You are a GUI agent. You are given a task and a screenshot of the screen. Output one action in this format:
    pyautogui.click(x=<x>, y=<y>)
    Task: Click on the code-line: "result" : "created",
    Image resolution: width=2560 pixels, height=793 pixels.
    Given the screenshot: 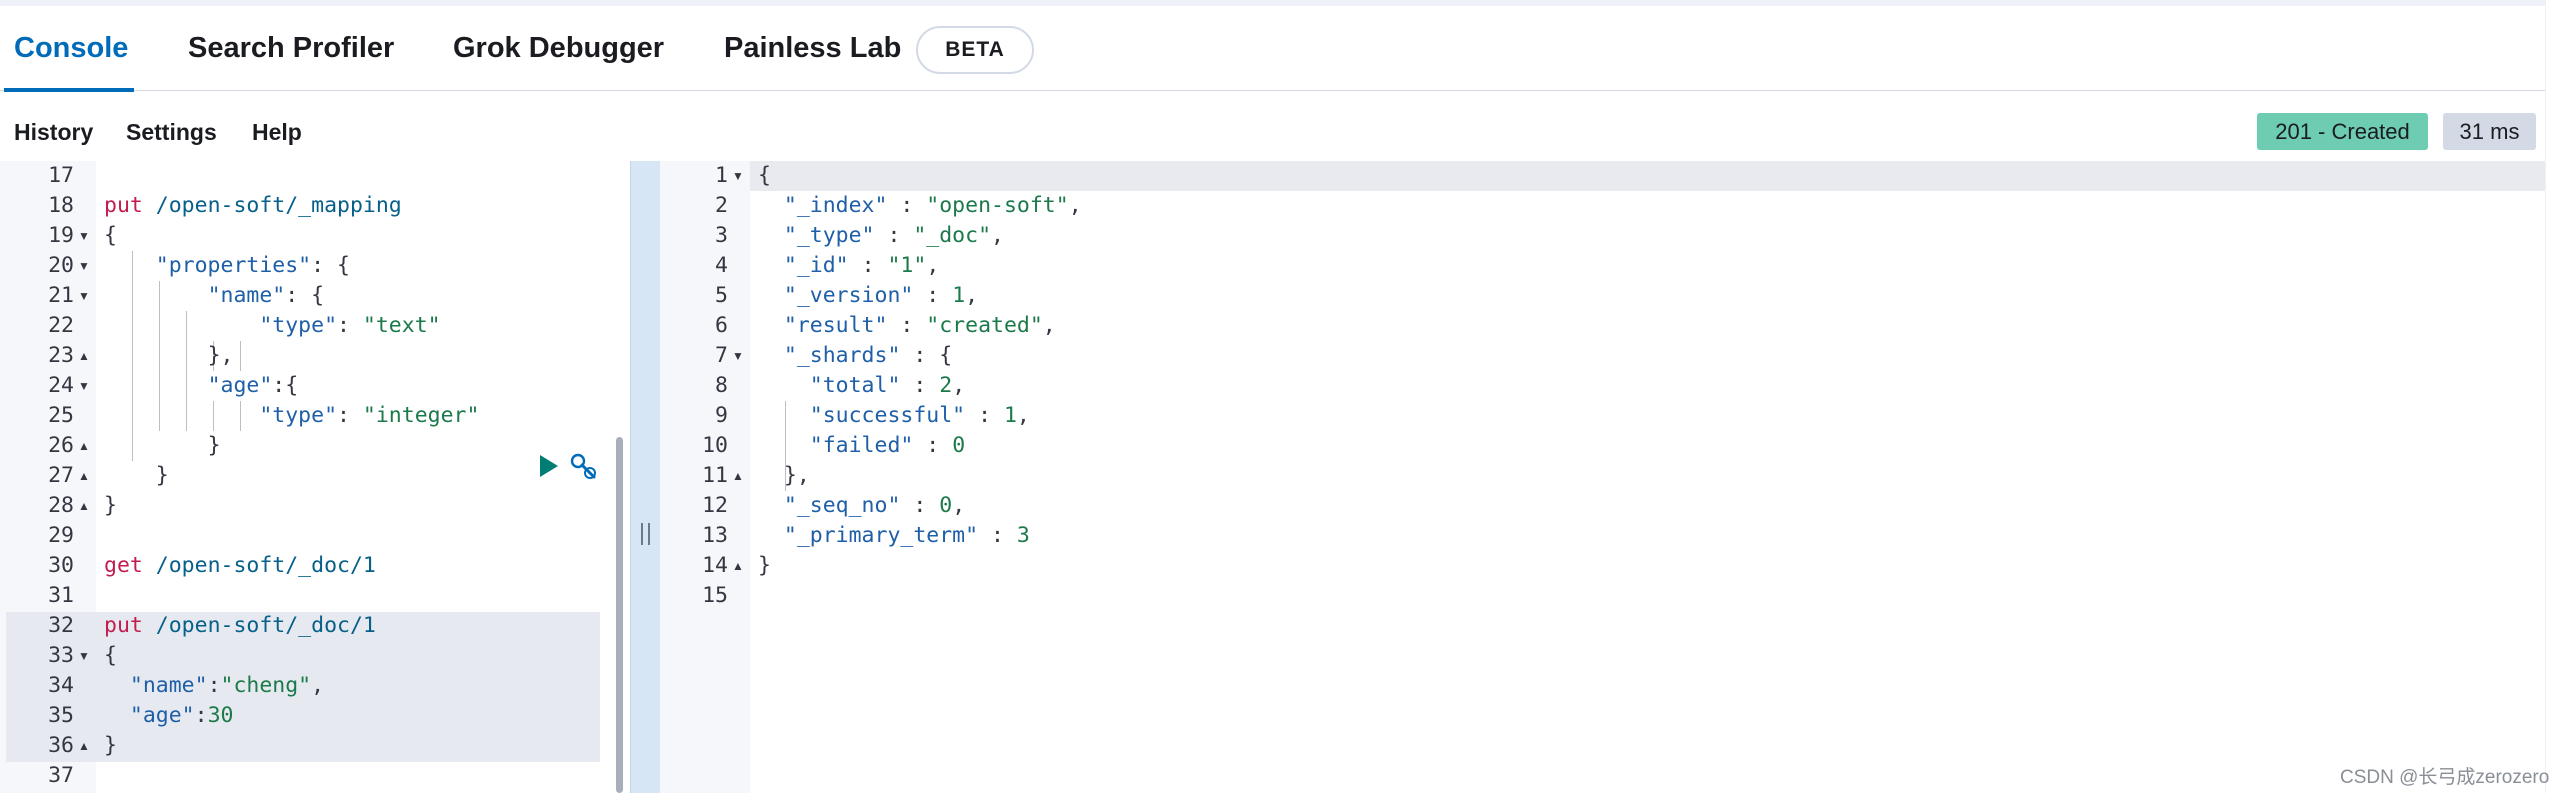 What is the action you would take?
    pyautogui.click(x=919, y=325)
    